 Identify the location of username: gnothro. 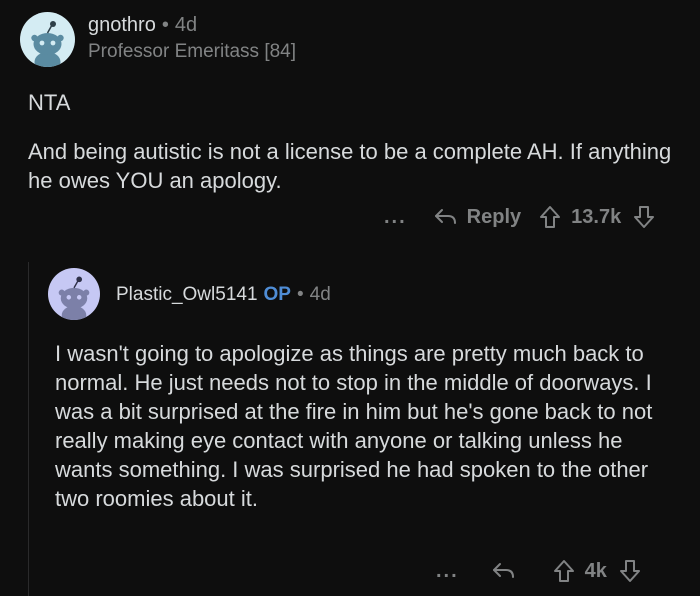
(122, 25).